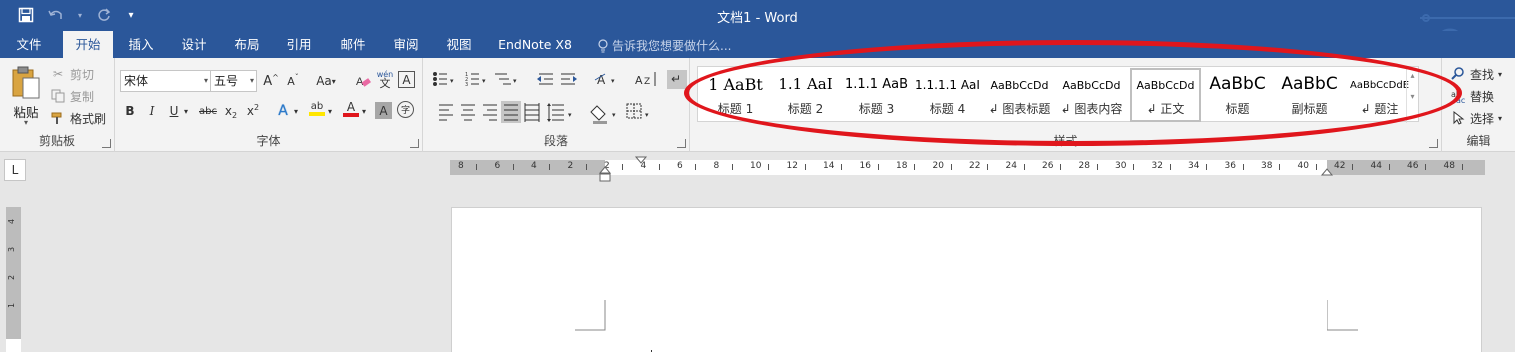 This screenshot has height=352, width=1515. I want to click on font-name-combo: 宋体 ▾, so click(165, 81).